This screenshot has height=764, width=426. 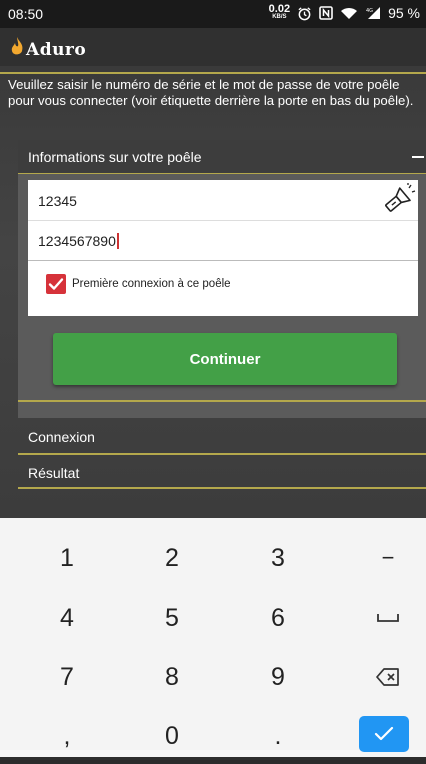 I want to click on key-6: 6, so click(x=278, y=618).